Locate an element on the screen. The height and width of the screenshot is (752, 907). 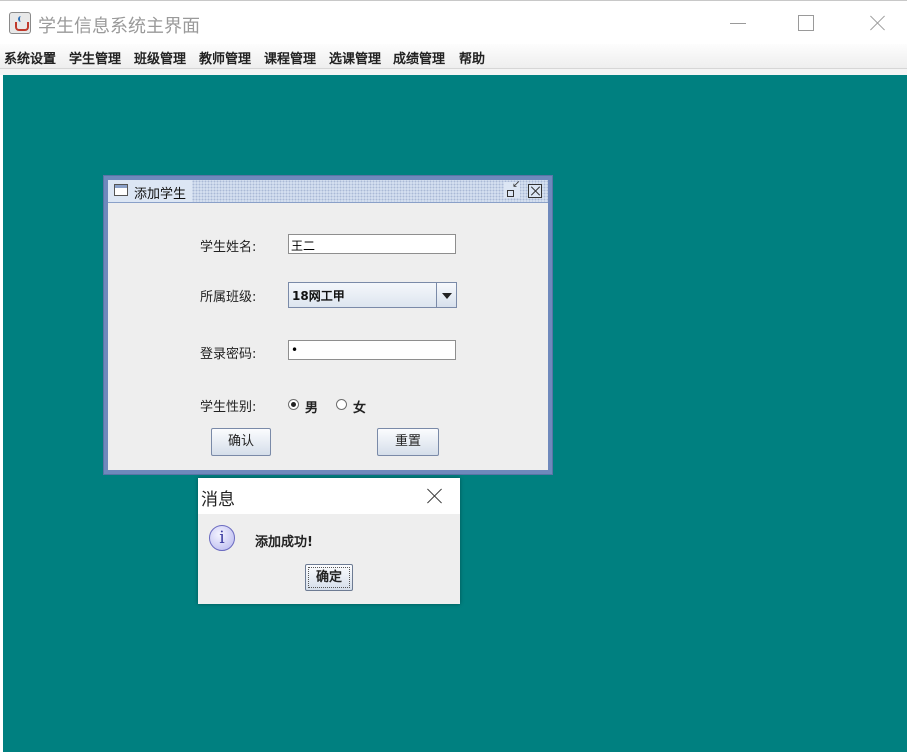
menu-course-management: 课程管理 is located at coordinates (290, 57).